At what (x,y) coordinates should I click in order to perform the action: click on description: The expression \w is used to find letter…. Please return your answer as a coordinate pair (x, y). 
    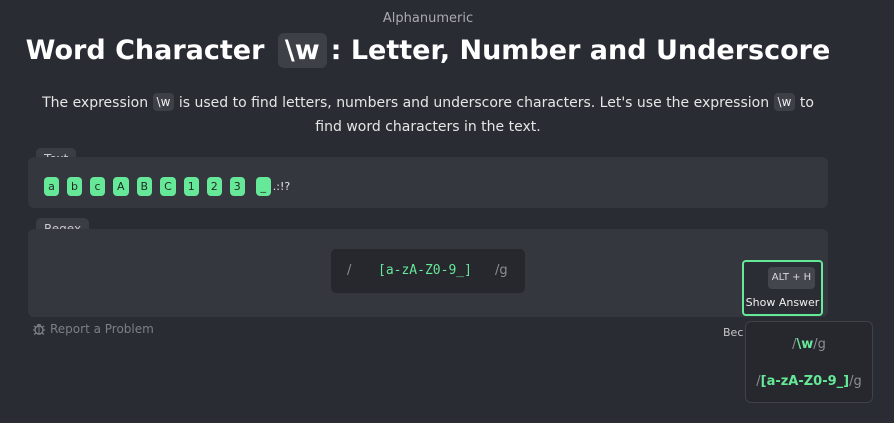
    Looking at the image, I should click on (428, 115).